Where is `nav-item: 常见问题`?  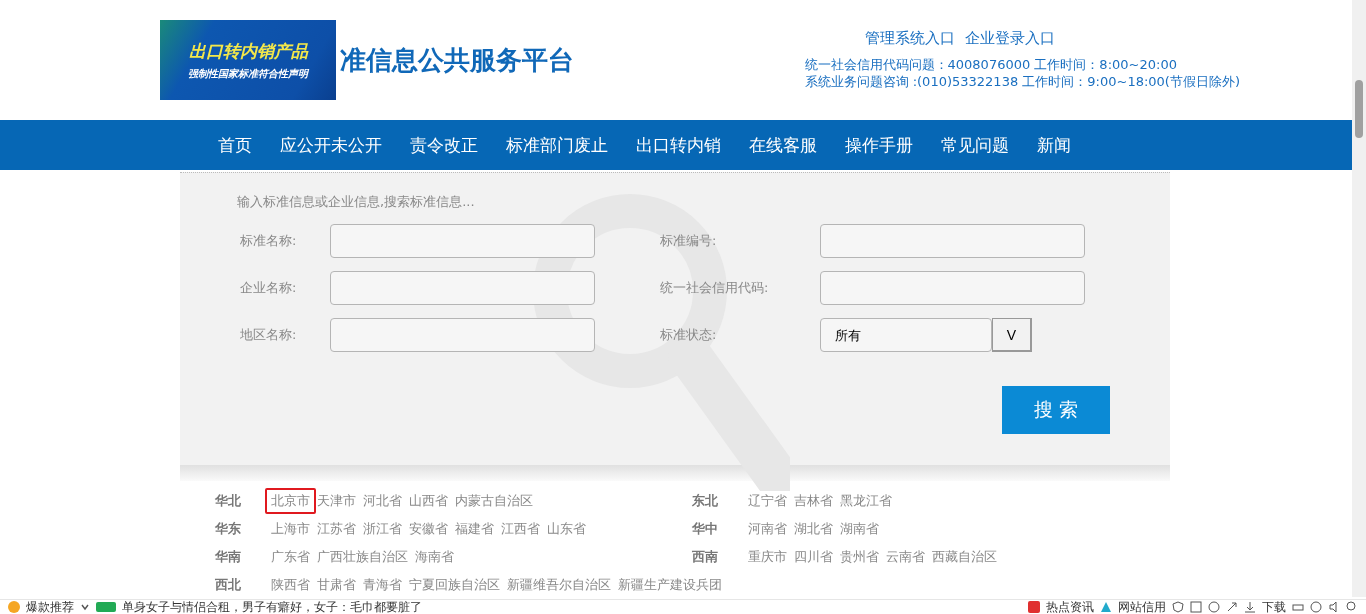 nav-item: 常见问题 is located at coordinates (975, 145).